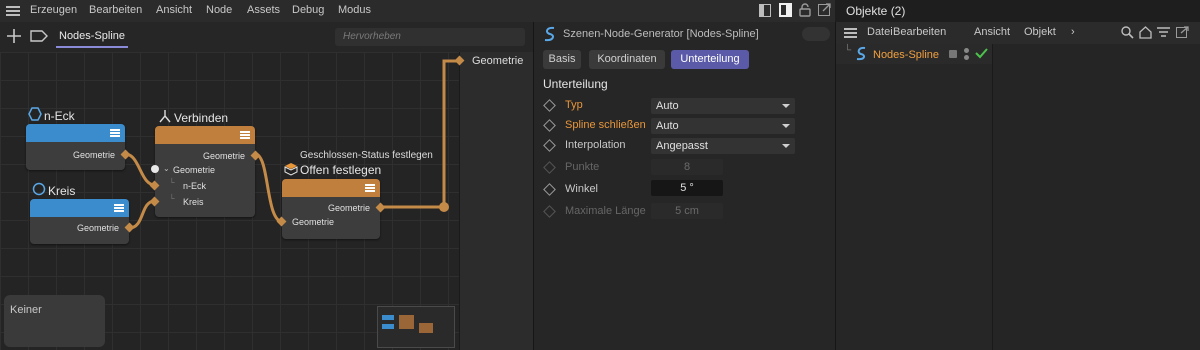  What do you see at coordinates (205, 171) in the screenshot?
I see `verbinden-node: Geometrie ⌄ Geometrie └ n-Eck └ Kreis` at bounding box center [205, 171].